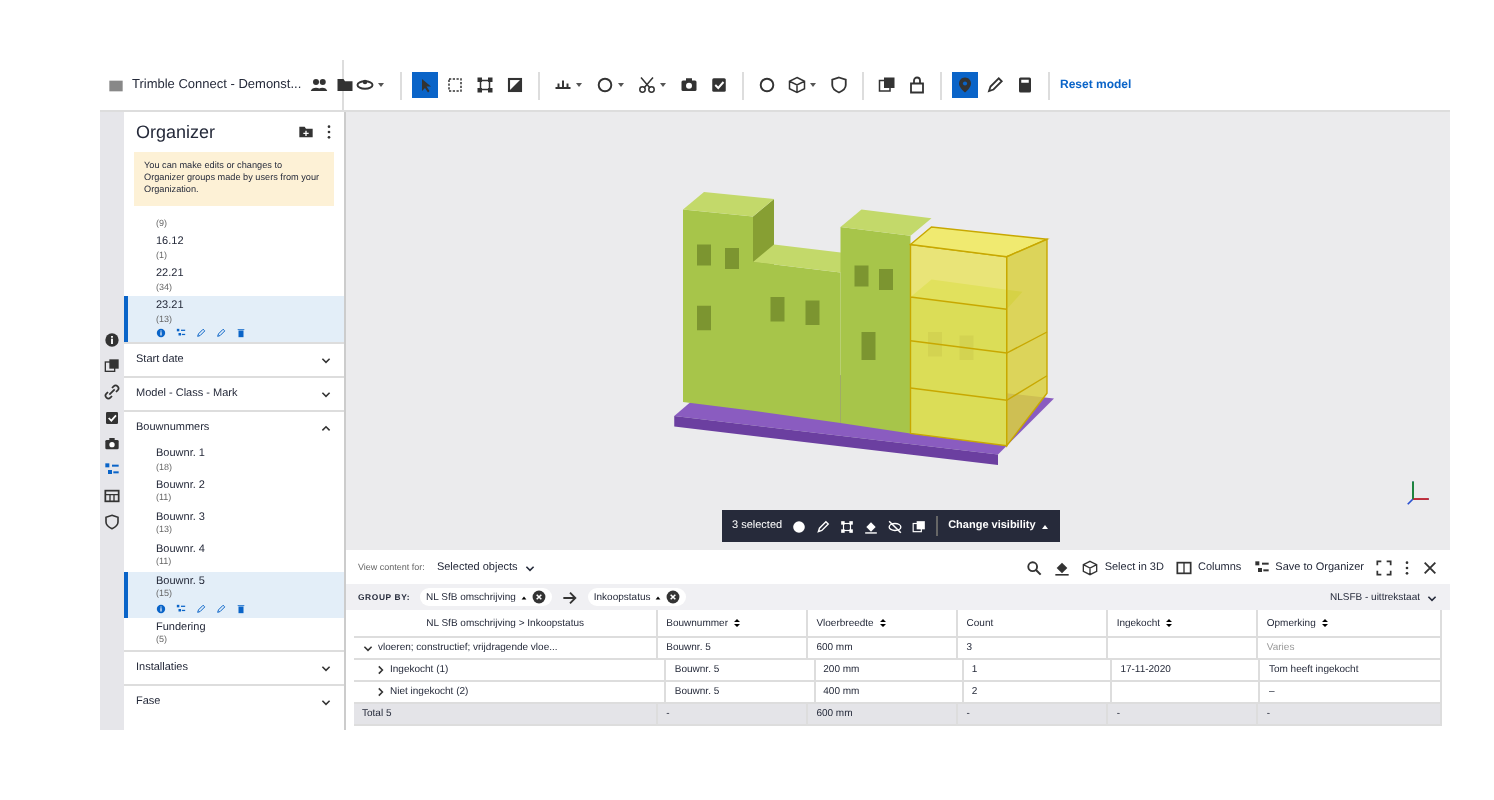 Image resolution: width=1494 pixels, height=800 pixels. I want to click on scissors-icon, so click(647, 85).